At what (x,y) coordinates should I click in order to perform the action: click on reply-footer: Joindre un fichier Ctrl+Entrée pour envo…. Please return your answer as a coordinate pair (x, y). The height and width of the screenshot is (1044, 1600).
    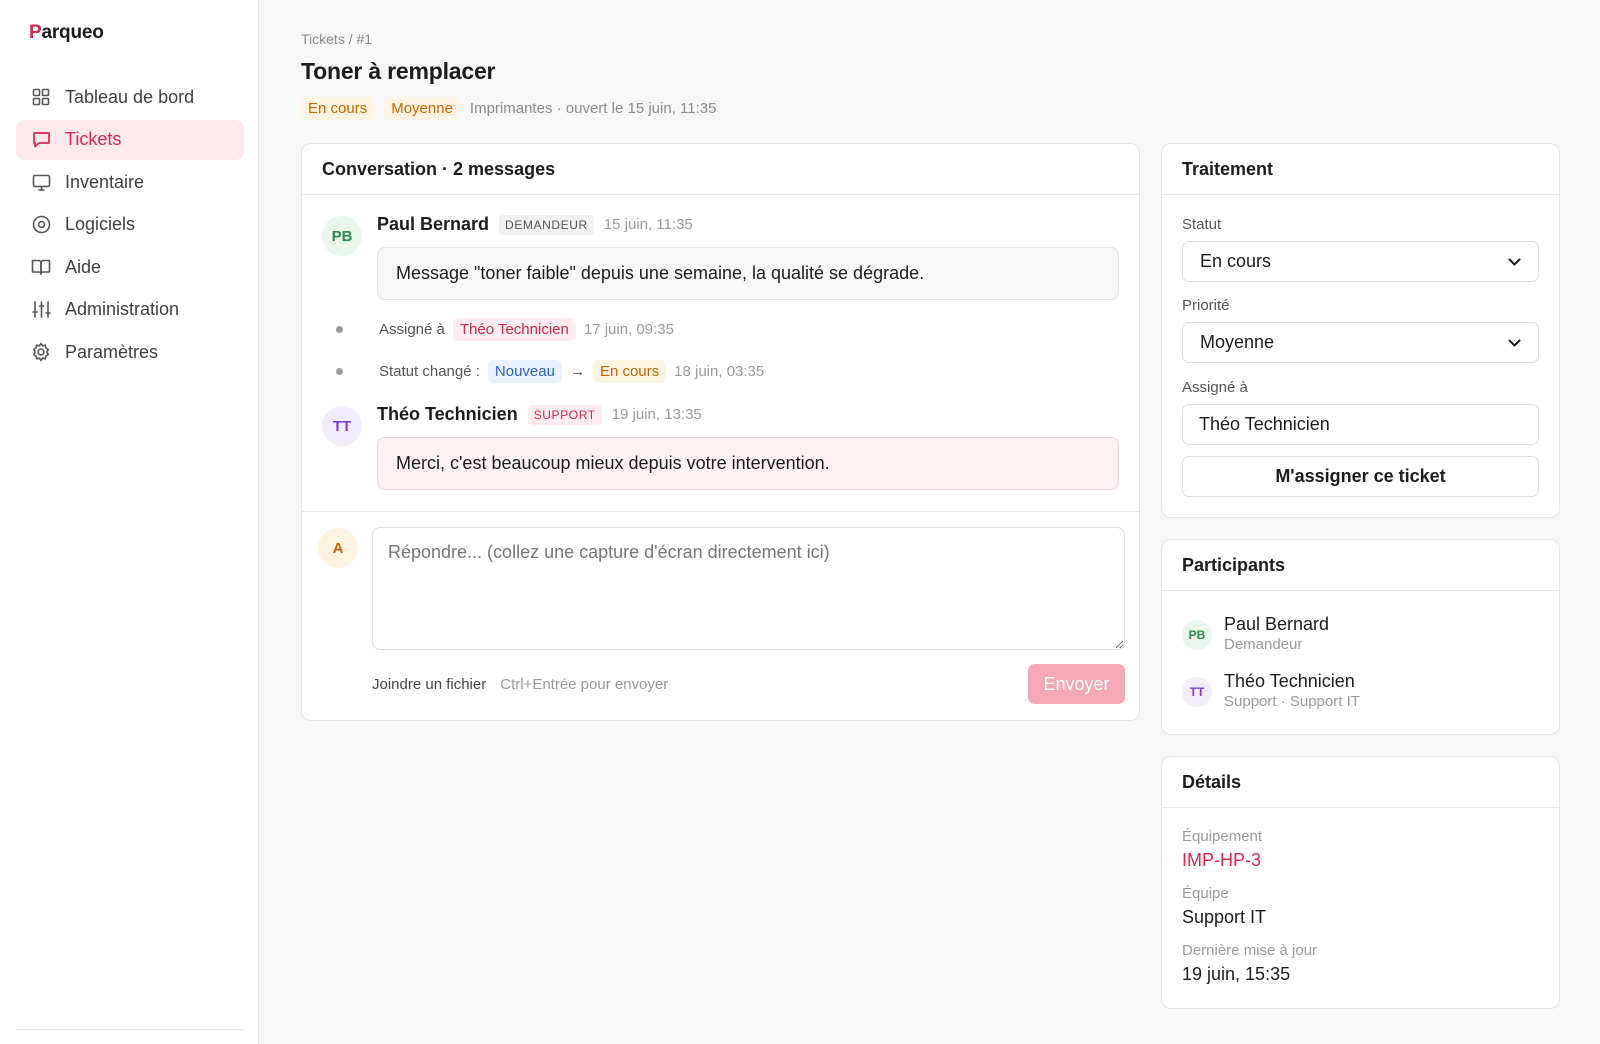
    Looking at the image, I should click on (748, 684).